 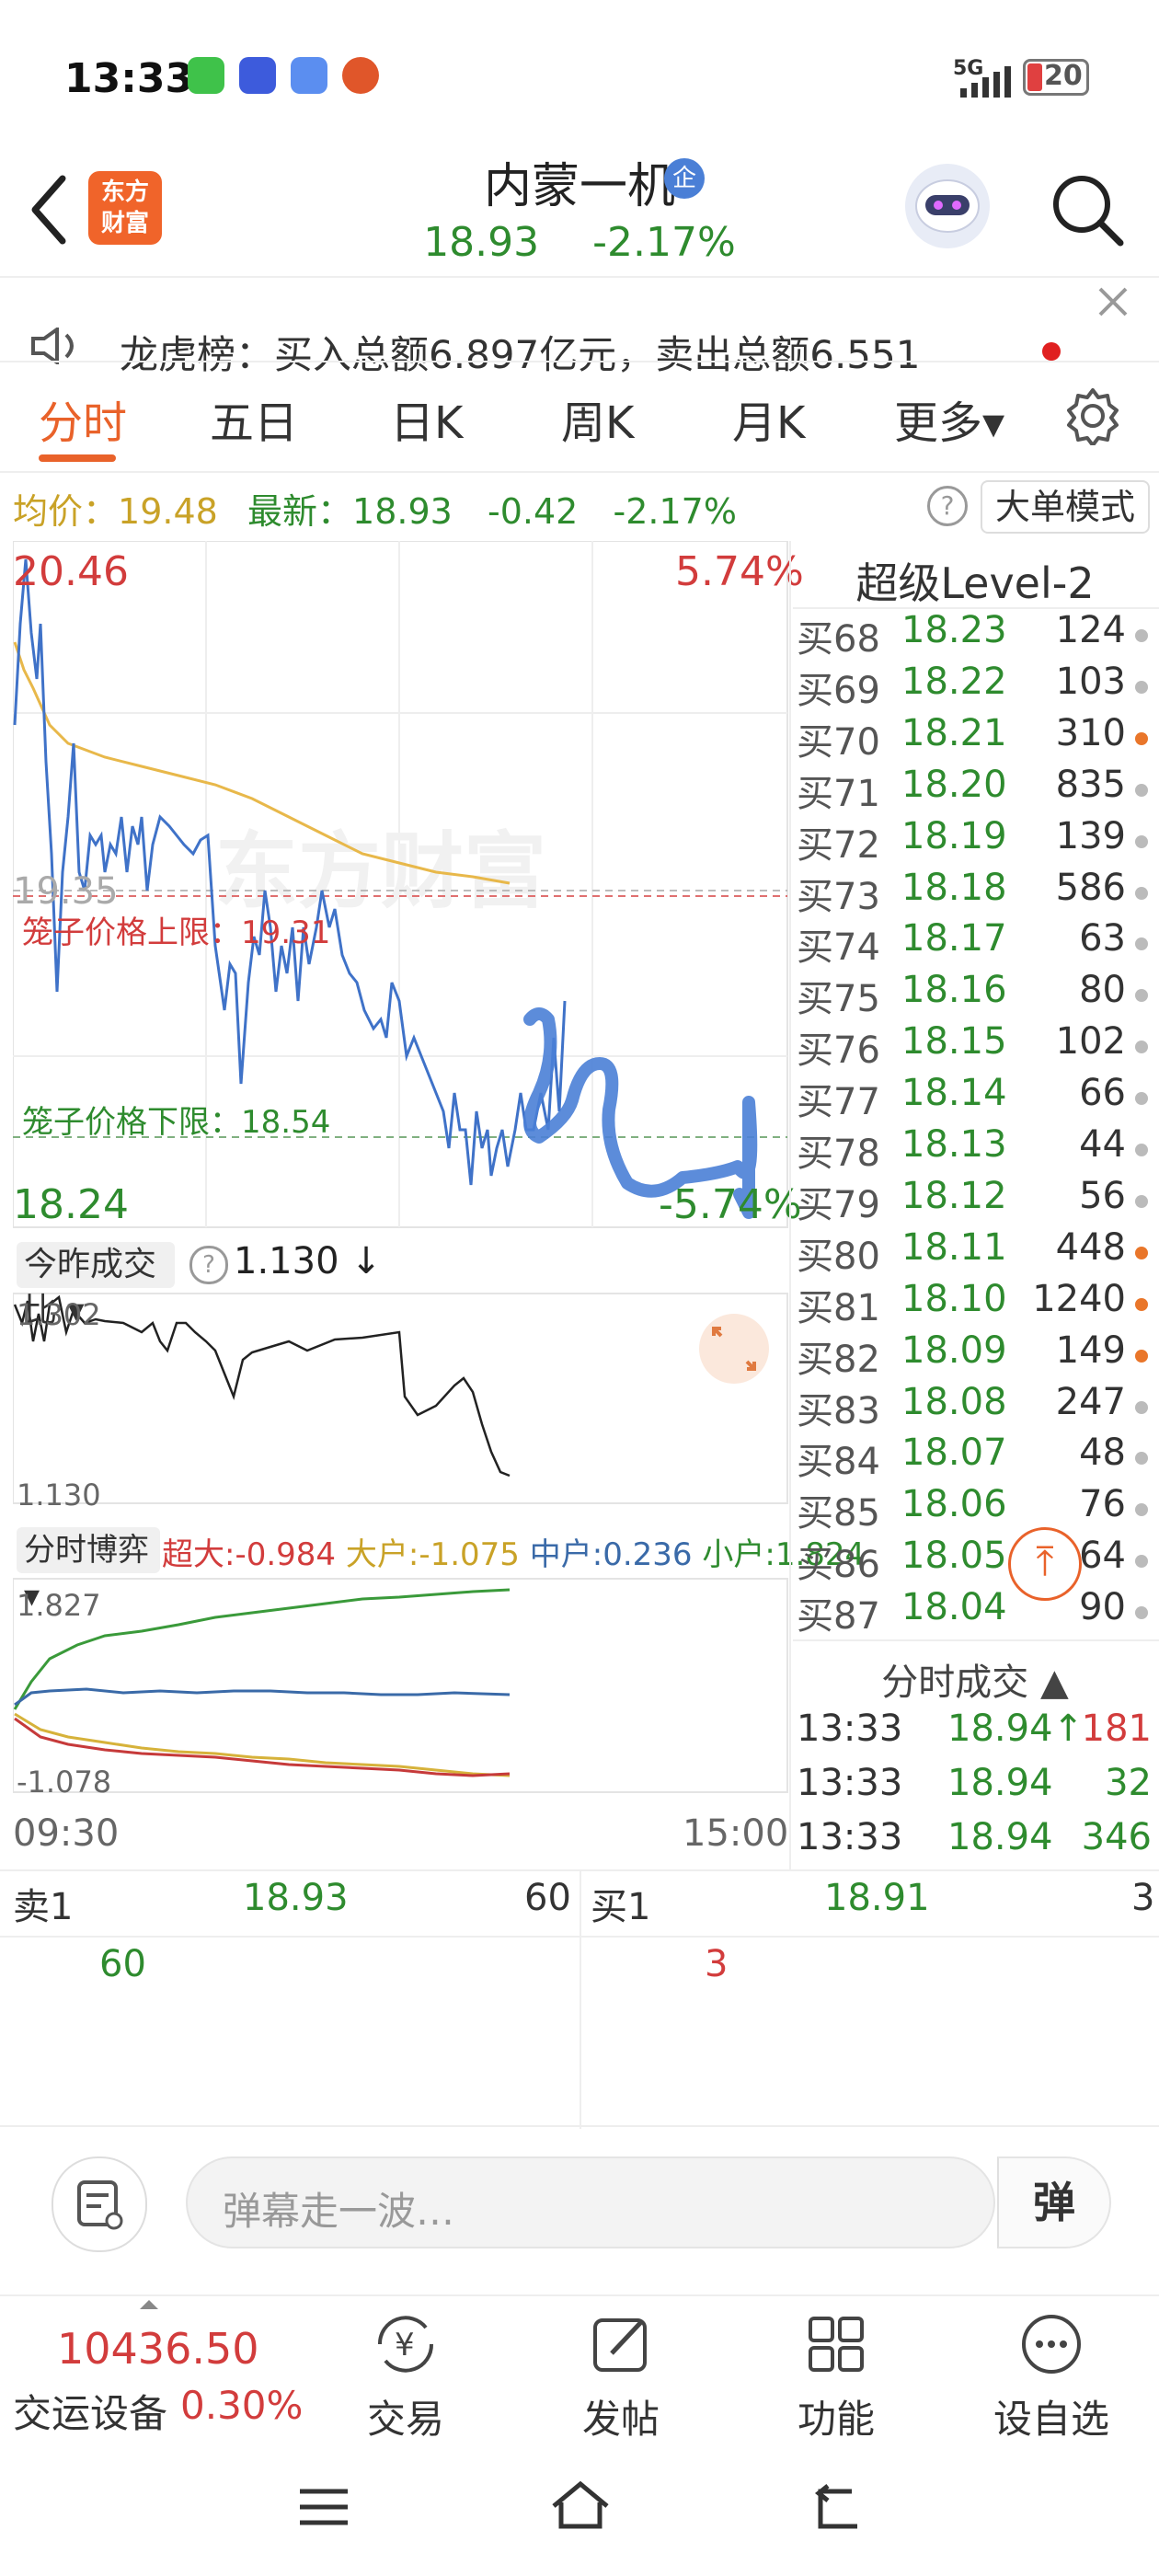 I want to click on post-button: 发帖, so click(x=621, y=2374).